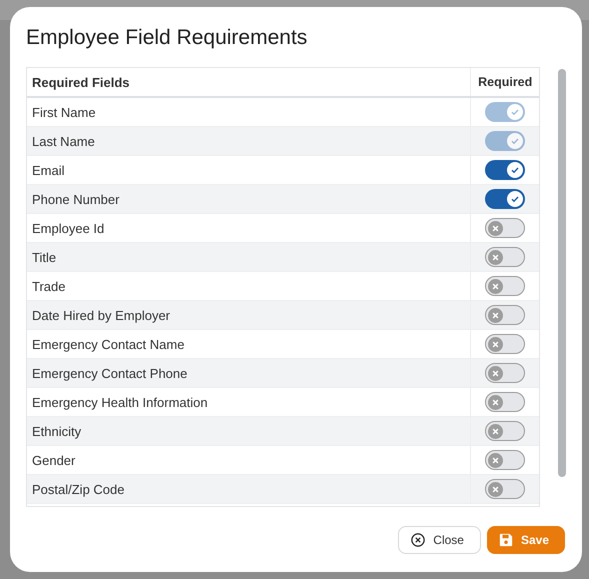 This screenshot has width=589, height=579. I want to click on column-header: Required, so click(505, 82).